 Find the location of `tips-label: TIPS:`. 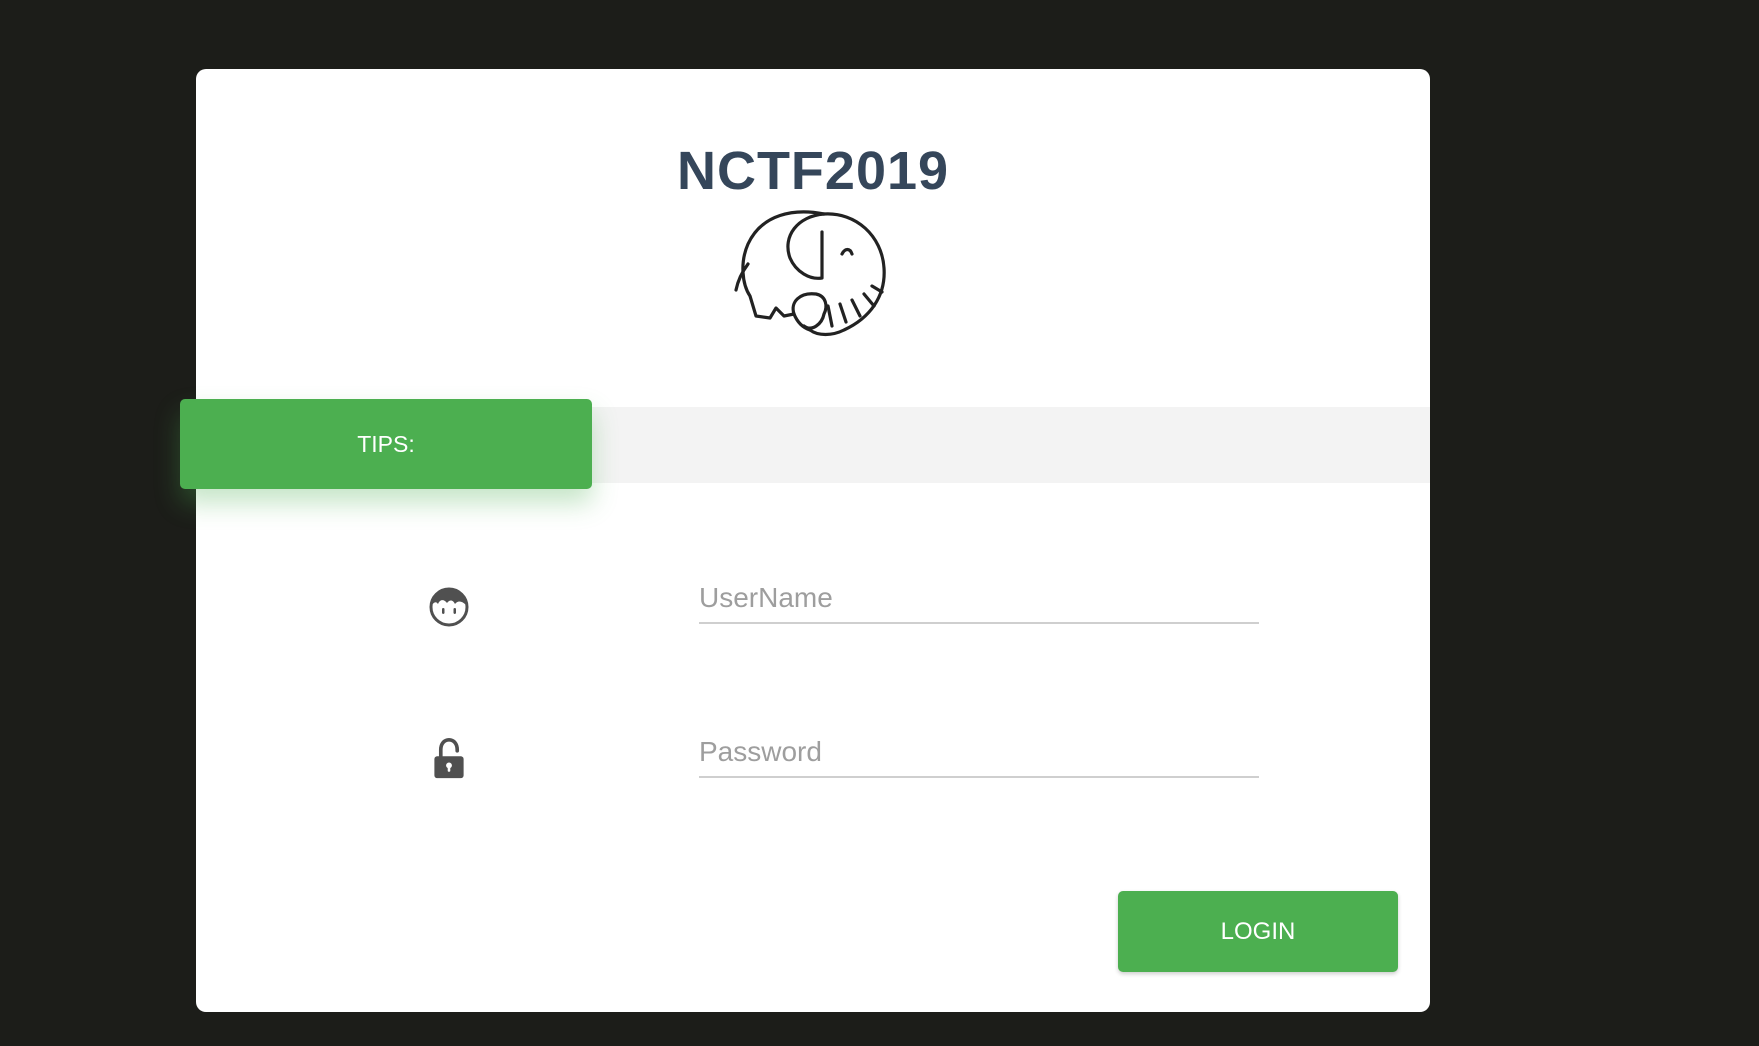

tips-label: TIPS: is located at coordinates (386, 443).